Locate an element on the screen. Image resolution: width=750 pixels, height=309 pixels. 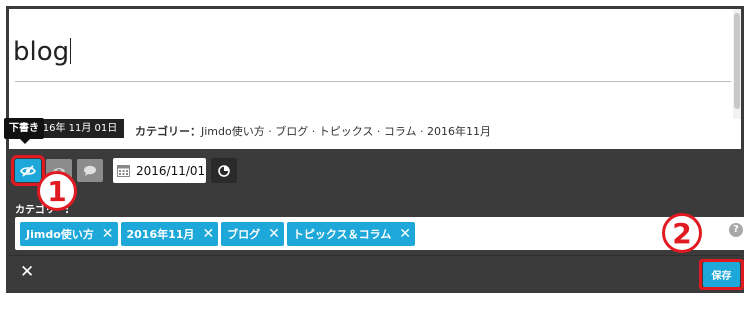
category-prefix: カテゴリー： is located at coordinates (168, 131).